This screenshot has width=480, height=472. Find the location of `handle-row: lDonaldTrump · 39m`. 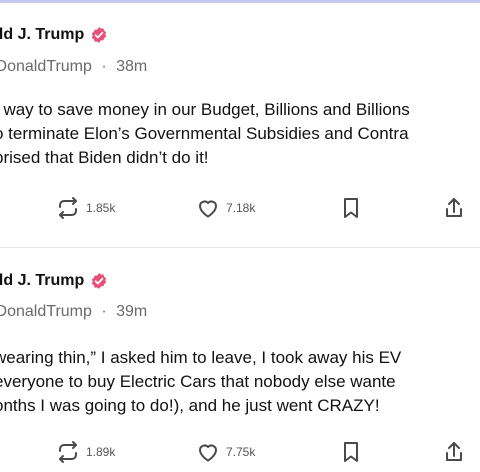

handle-row: lDonaldTrump · 39m is located at coordinates (73, 312).